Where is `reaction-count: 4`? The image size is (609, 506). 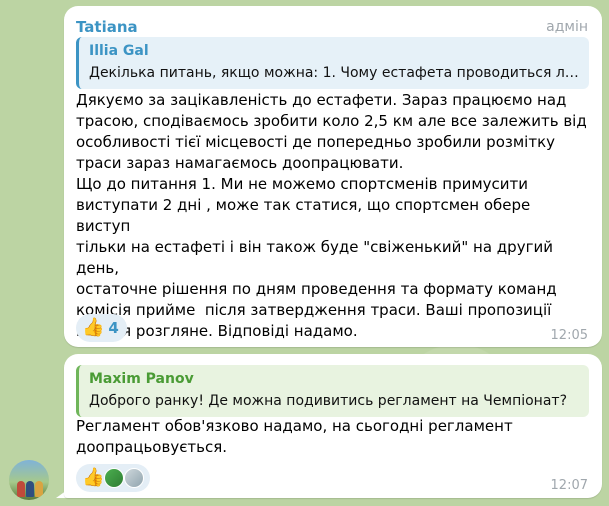
reaction-count: 4 is located at coordinates (113, 328).